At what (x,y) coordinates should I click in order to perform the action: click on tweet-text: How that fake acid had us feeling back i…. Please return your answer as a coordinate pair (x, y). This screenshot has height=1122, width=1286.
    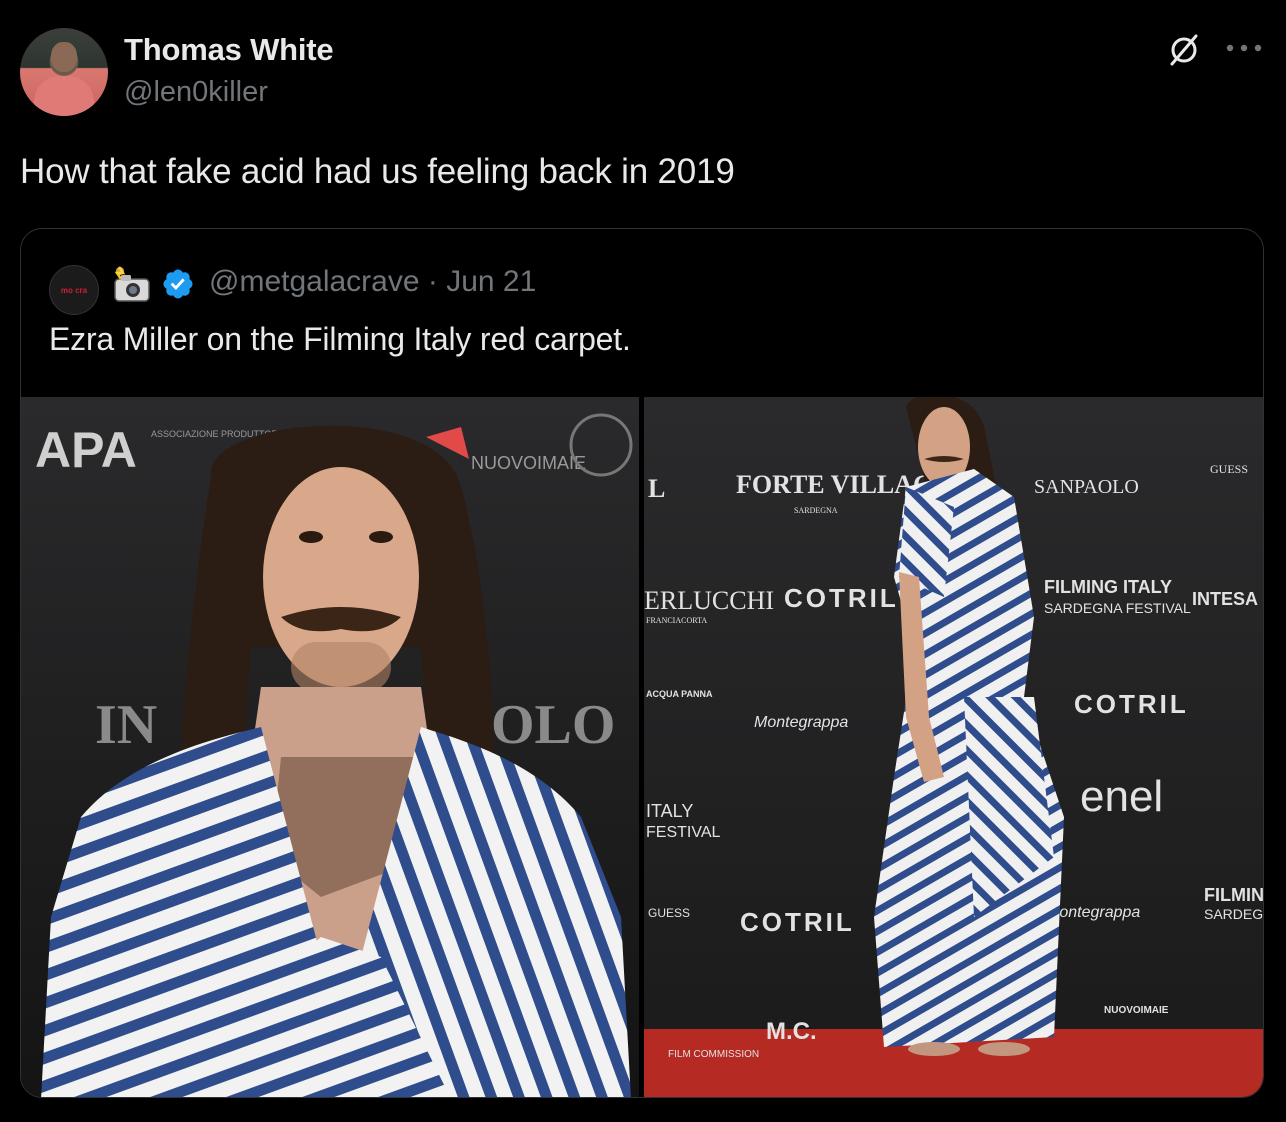
    Looking at the image, I should click on (377, 171).